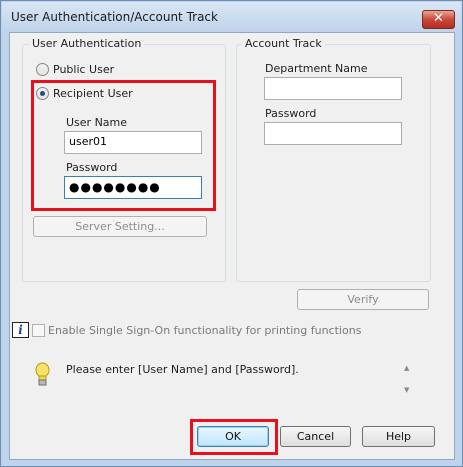 Image resolution: width=463 pixels, height=467 pixels. I want to click on info-icon: i, so click(20, 330).